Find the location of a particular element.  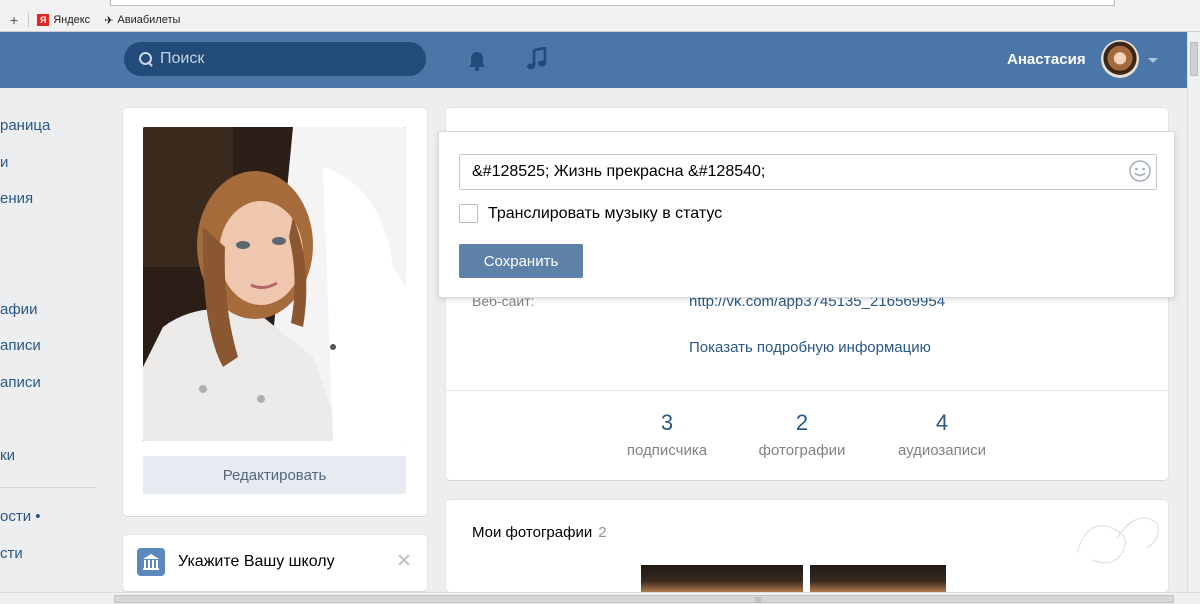

menu-item-extra: сти is located at coordinates (11, 553).